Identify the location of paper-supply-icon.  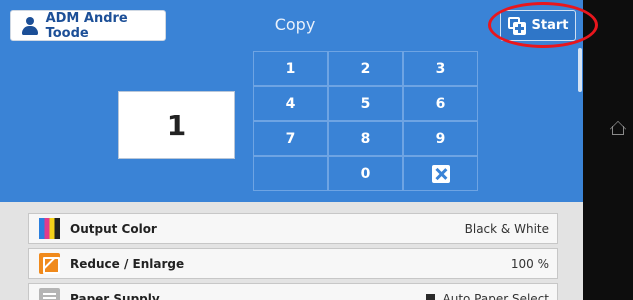
(49, 294).